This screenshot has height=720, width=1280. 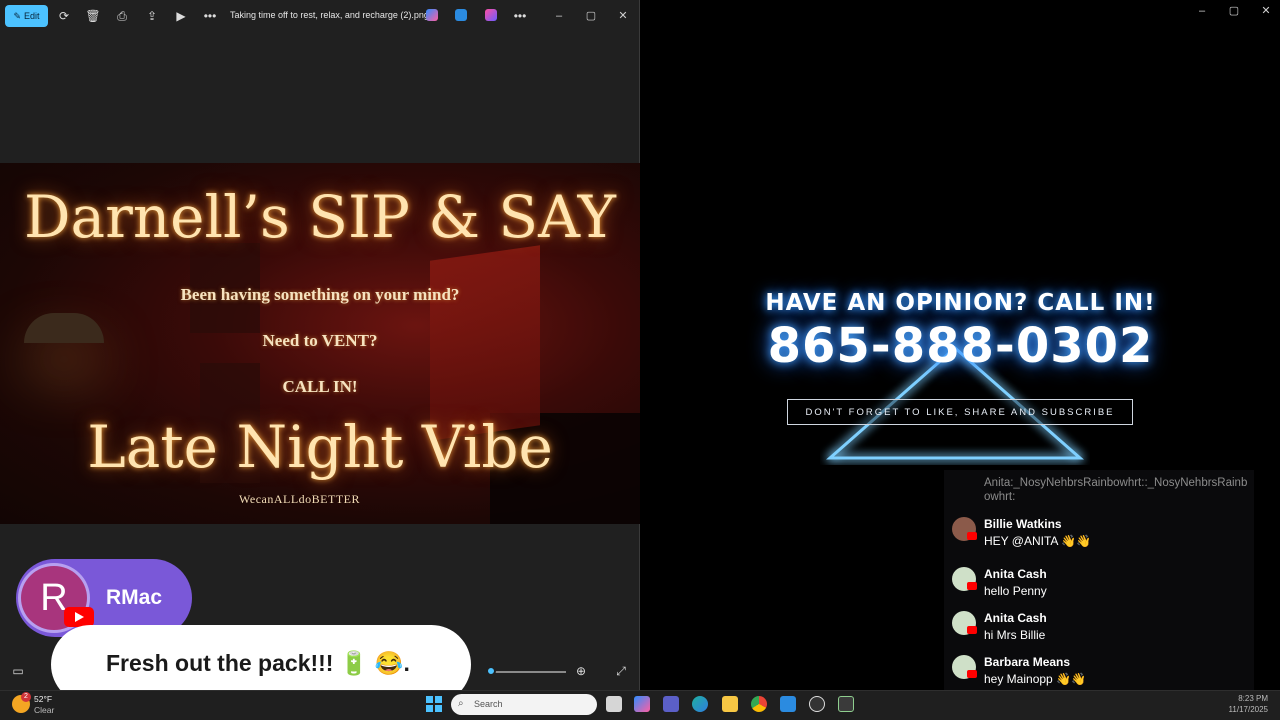 I want to click on zoom-slider, so click(x=527, y=672).